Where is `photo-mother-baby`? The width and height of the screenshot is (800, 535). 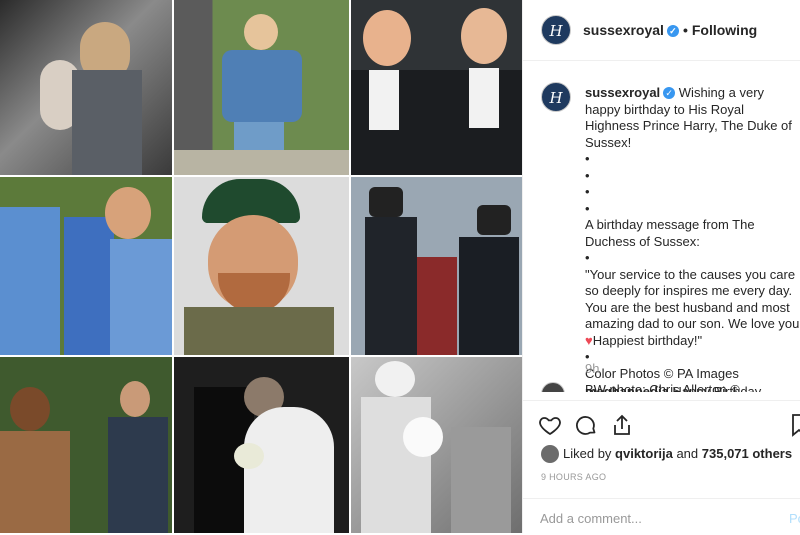
photo-mother-baby is located at coordinates (86, 87).